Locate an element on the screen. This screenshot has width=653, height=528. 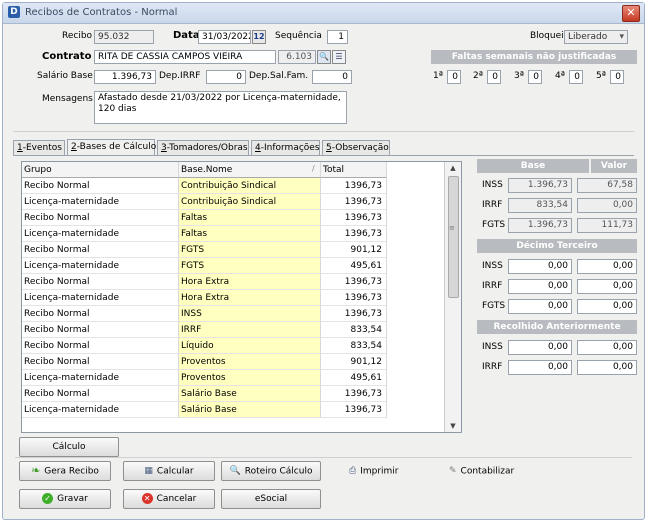
scroll-up-icon: ▲ is located at coordinates (453, 168).